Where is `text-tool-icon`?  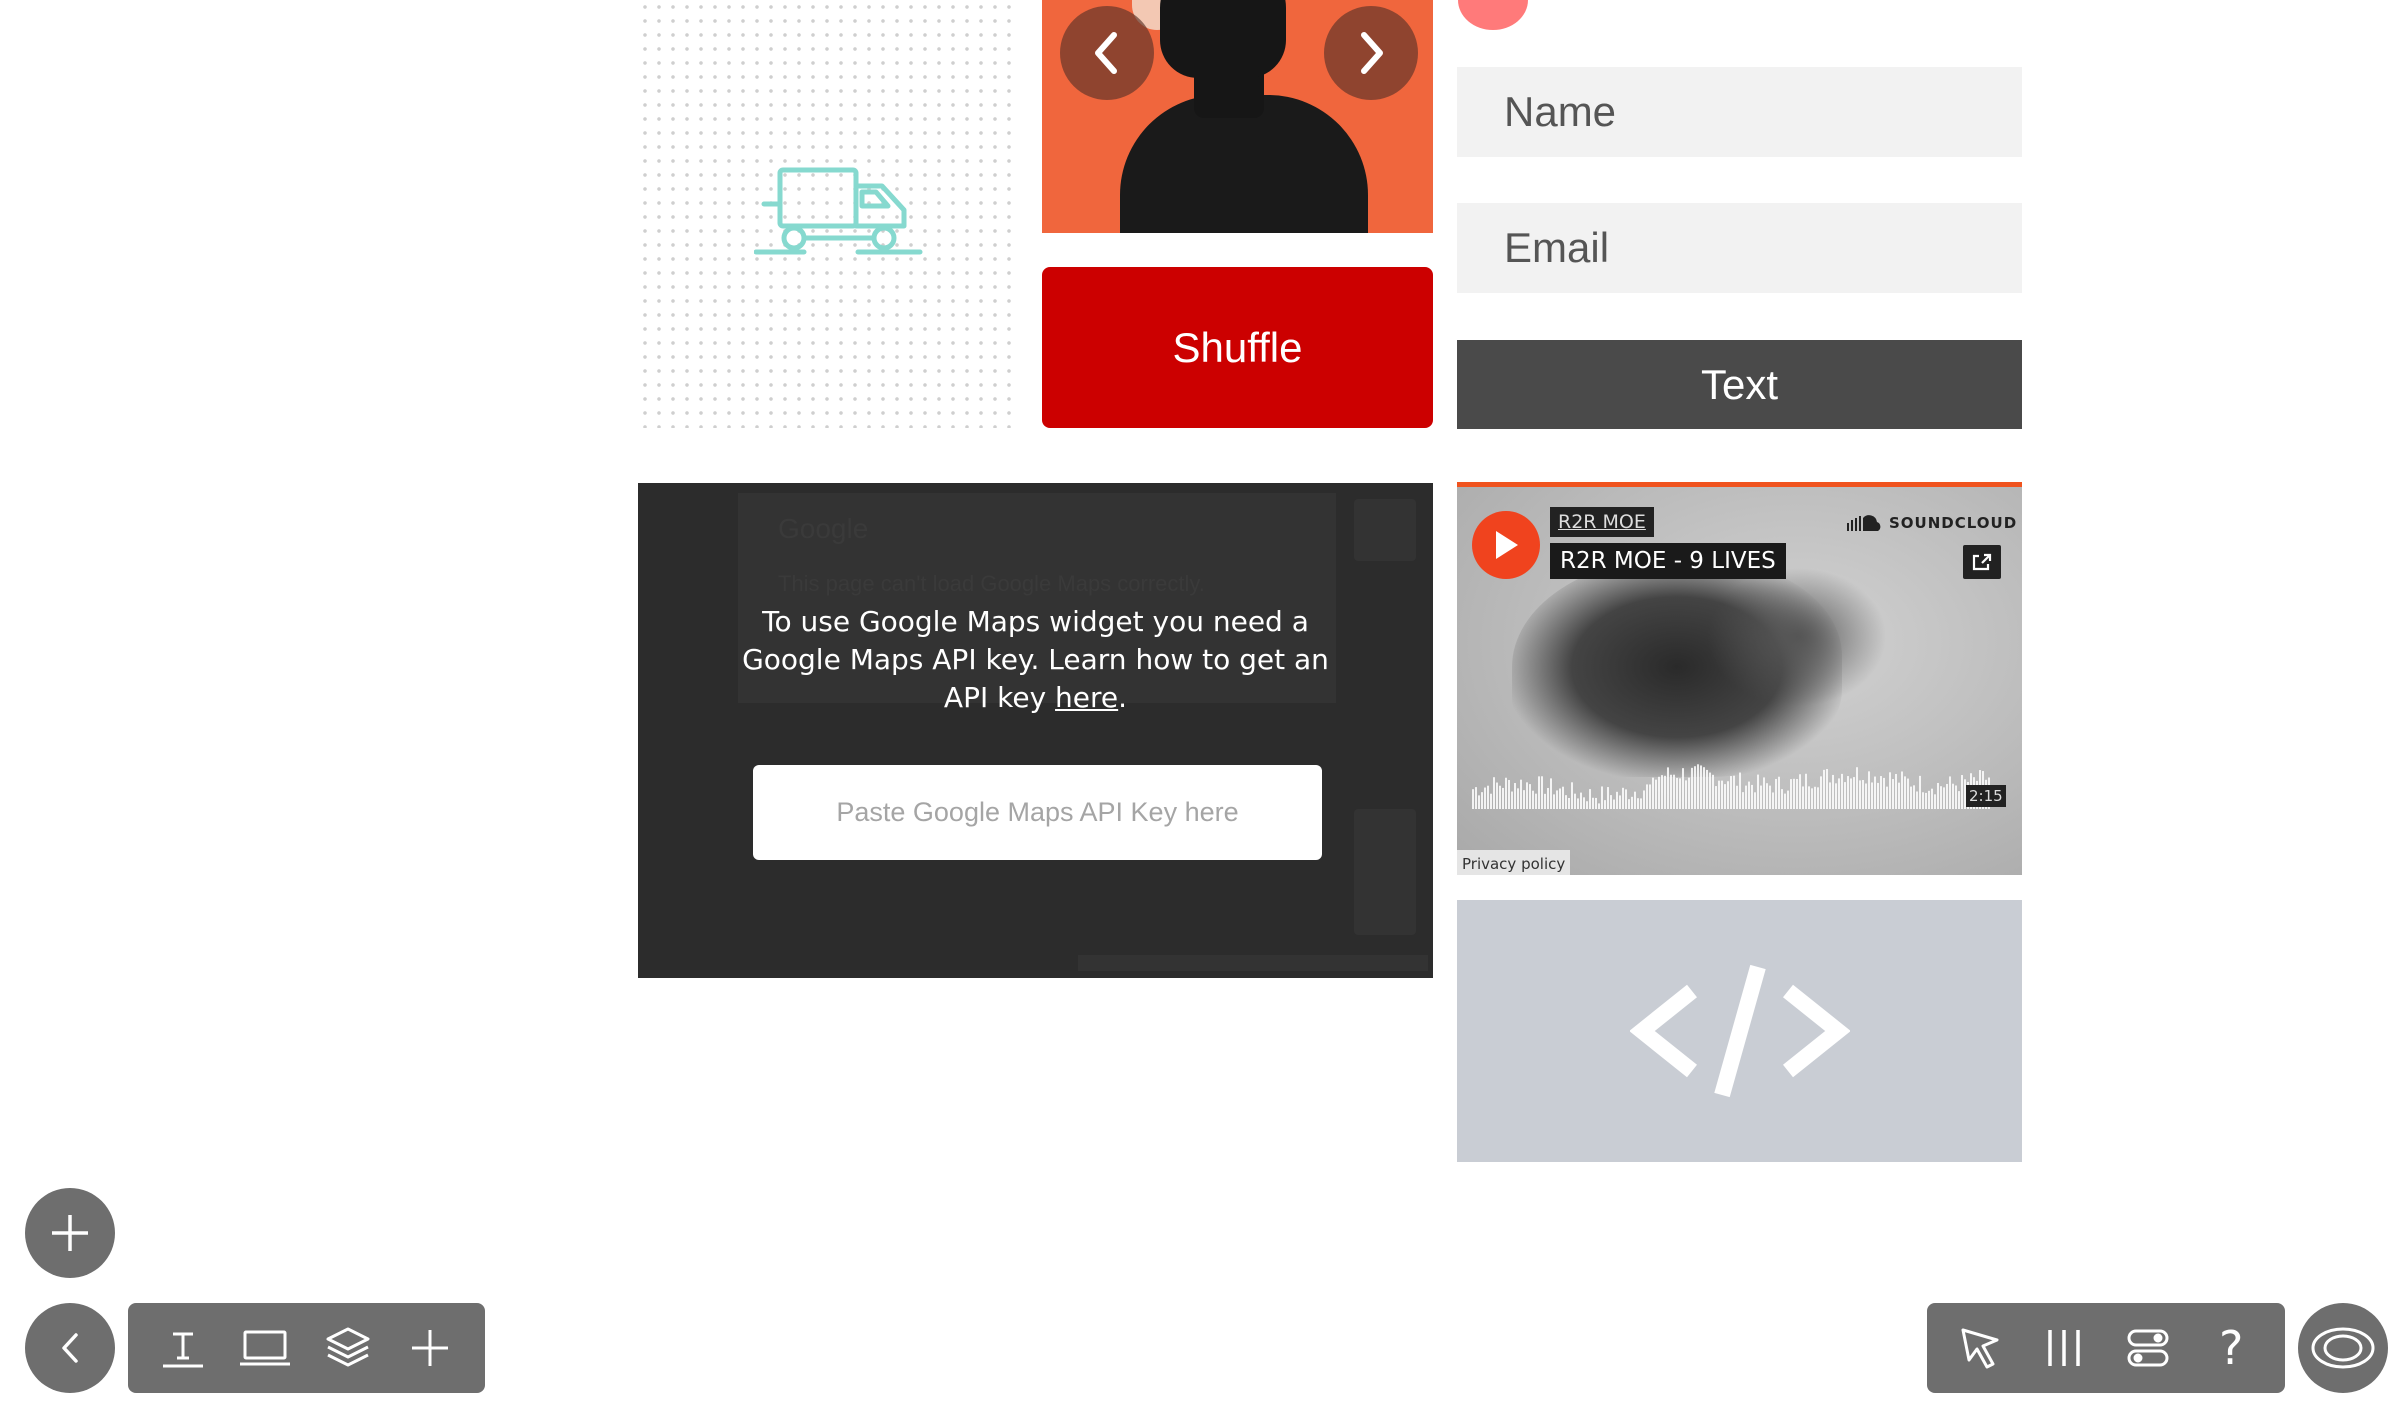 text-tool-icon is located at coordinates (183, 1350).